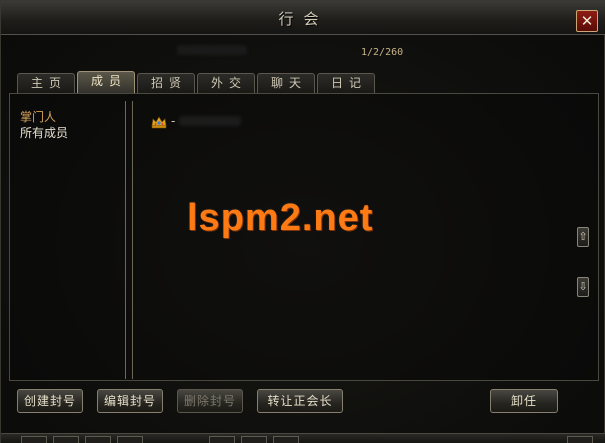  I want to click on window-title: 行会, so click(303, 19).